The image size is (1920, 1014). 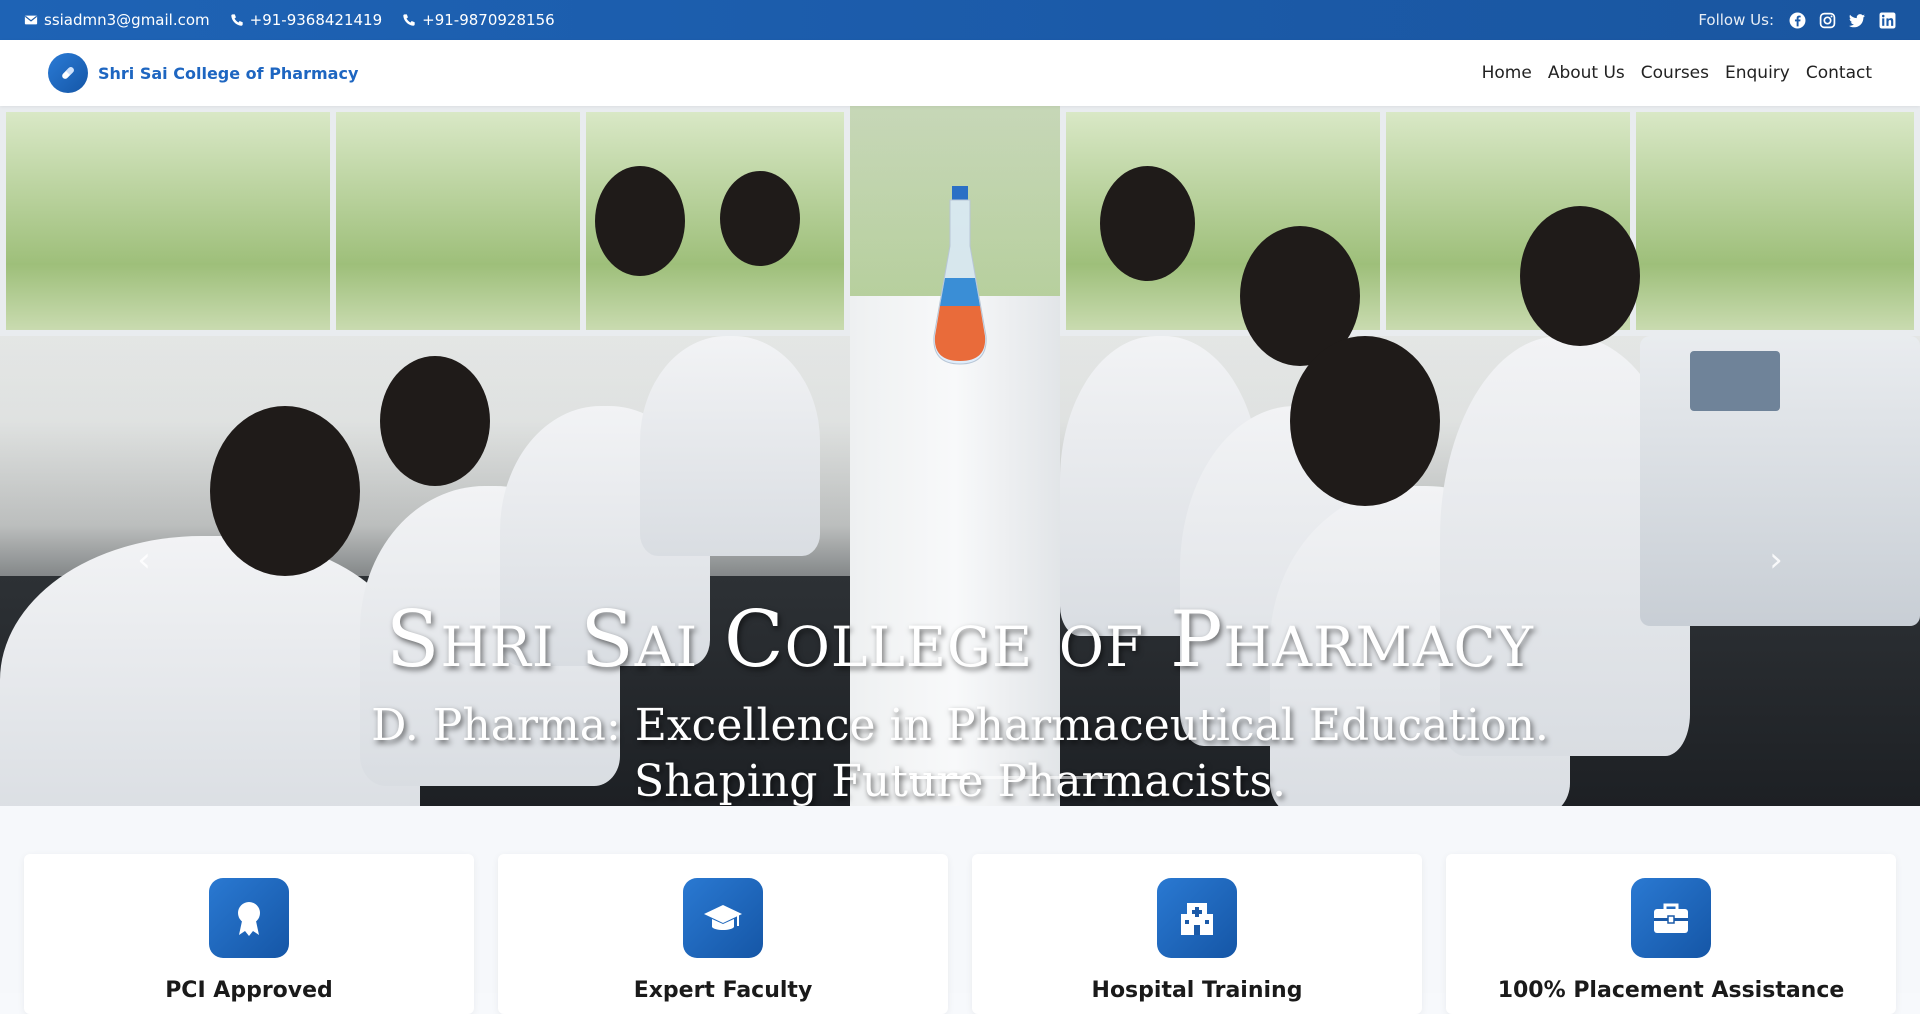 What do you see at coordinates (1671, 990) in the screenshot?
I see `feature-title: 100% Placement Assistance` at bounding box center [1671, 990].